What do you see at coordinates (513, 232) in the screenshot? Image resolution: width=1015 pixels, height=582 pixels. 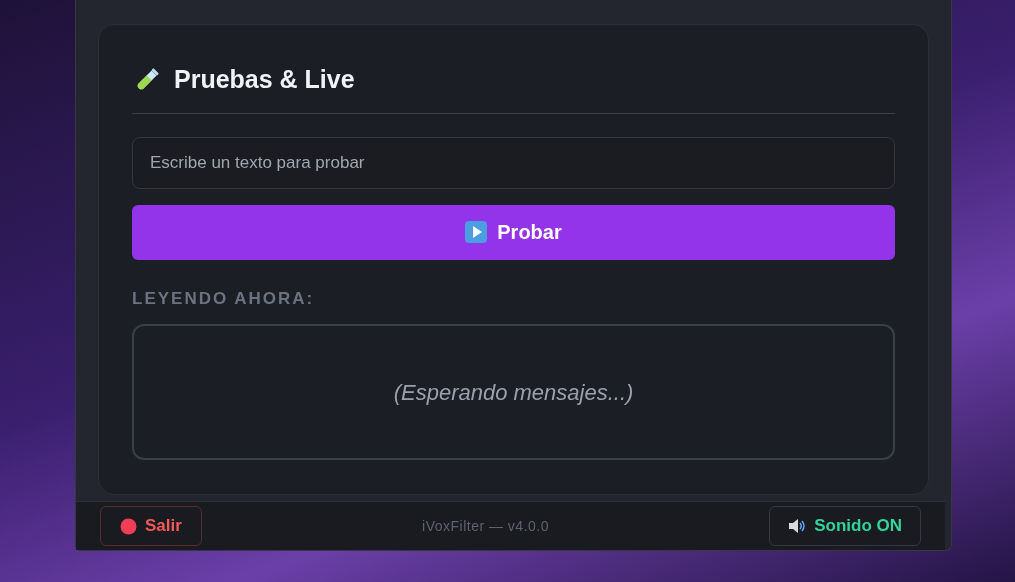 I see `test-button: Probar` at bounding box center [513, 232].